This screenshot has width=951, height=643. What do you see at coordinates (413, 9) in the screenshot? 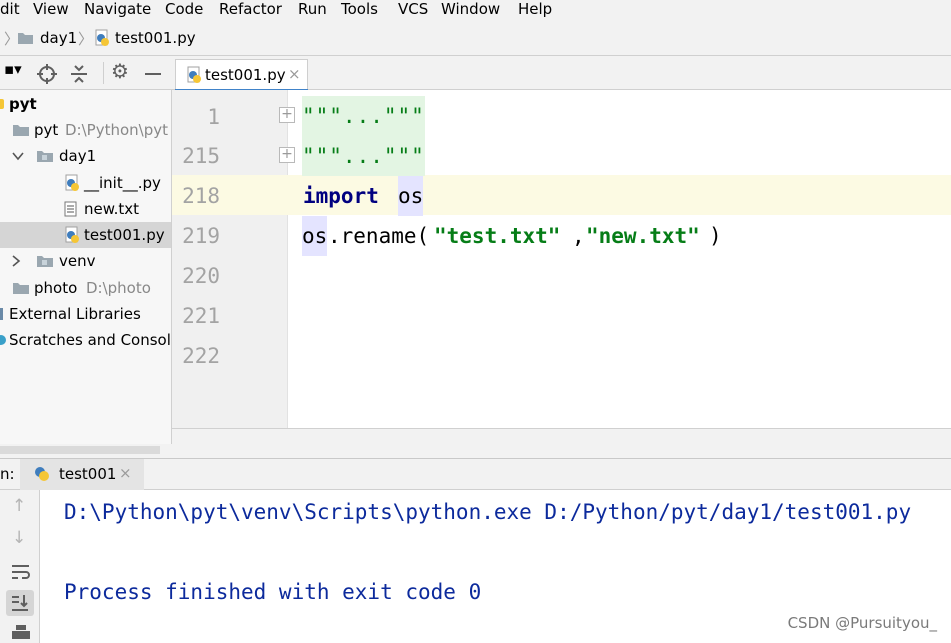
I see `menu-vcs: VCS` at bounding box center [413, 9].